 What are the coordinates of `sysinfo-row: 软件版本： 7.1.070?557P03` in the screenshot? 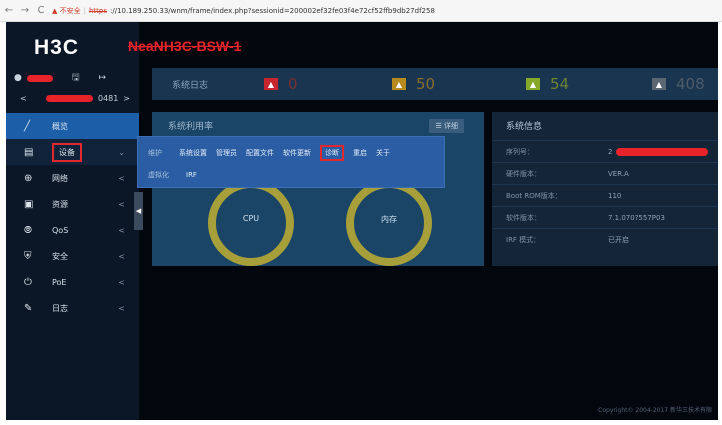 It's located at (605, 217).